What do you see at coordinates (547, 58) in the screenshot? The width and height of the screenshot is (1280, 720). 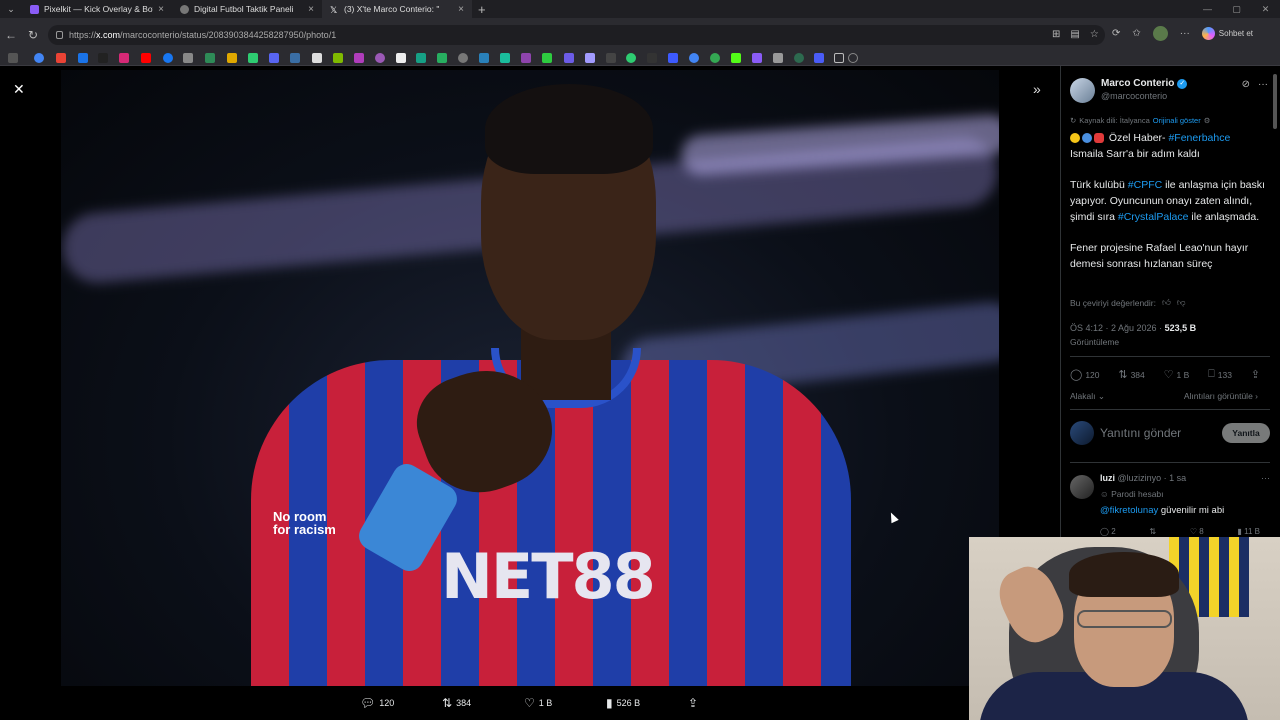 I see `download-bookmark-icon` at bounding box center [547, 58].